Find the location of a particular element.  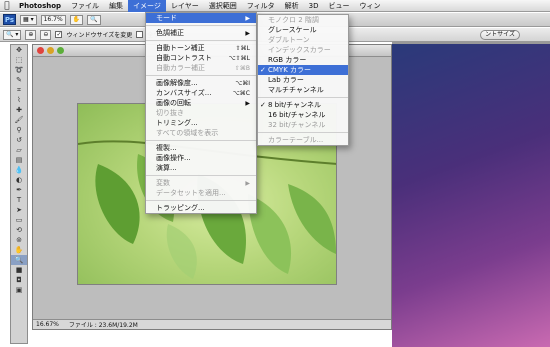

menu-item-auto-tone: 自動トーン補正 ⇧⌘L is located at coordinates (201, 48).